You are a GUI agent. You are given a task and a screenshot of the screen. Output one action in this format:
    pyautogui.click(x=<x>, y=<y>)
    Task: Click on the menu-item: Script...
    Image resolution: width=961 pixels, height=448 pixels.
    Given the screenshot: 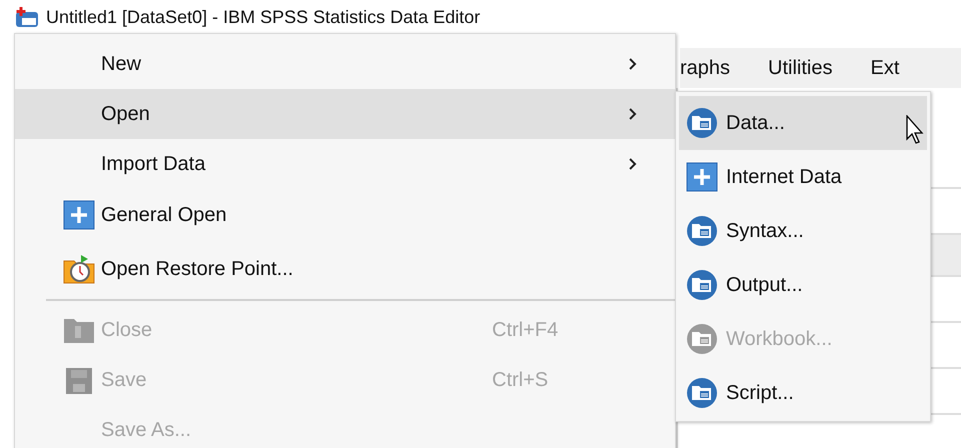 What is the action you would take?
    pyautogui.click(x=803, y=393)
    